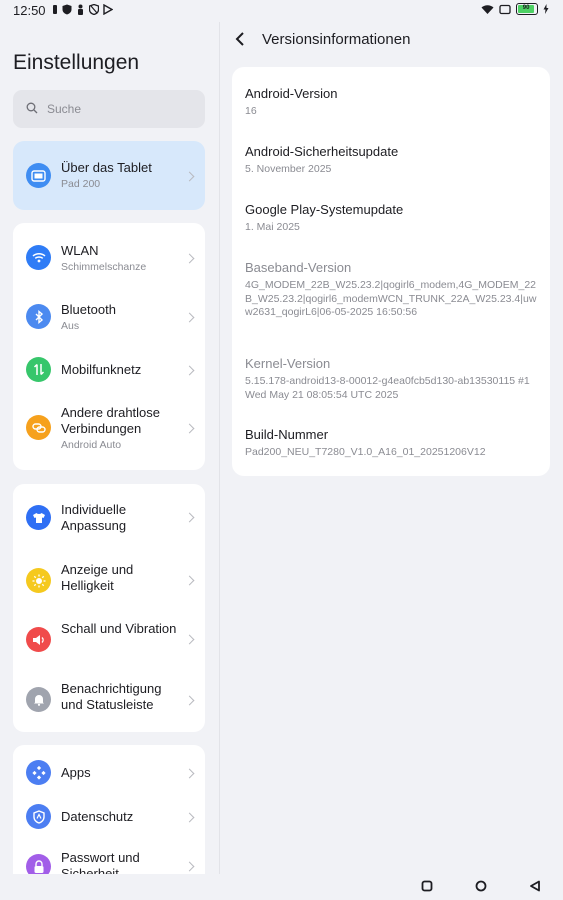 The image size is (563, 900). Describe the element at coordinates (109, 315) in the screenshot. I see `sidebar-item-bluetooth: Bluetooth Aus` at that location.